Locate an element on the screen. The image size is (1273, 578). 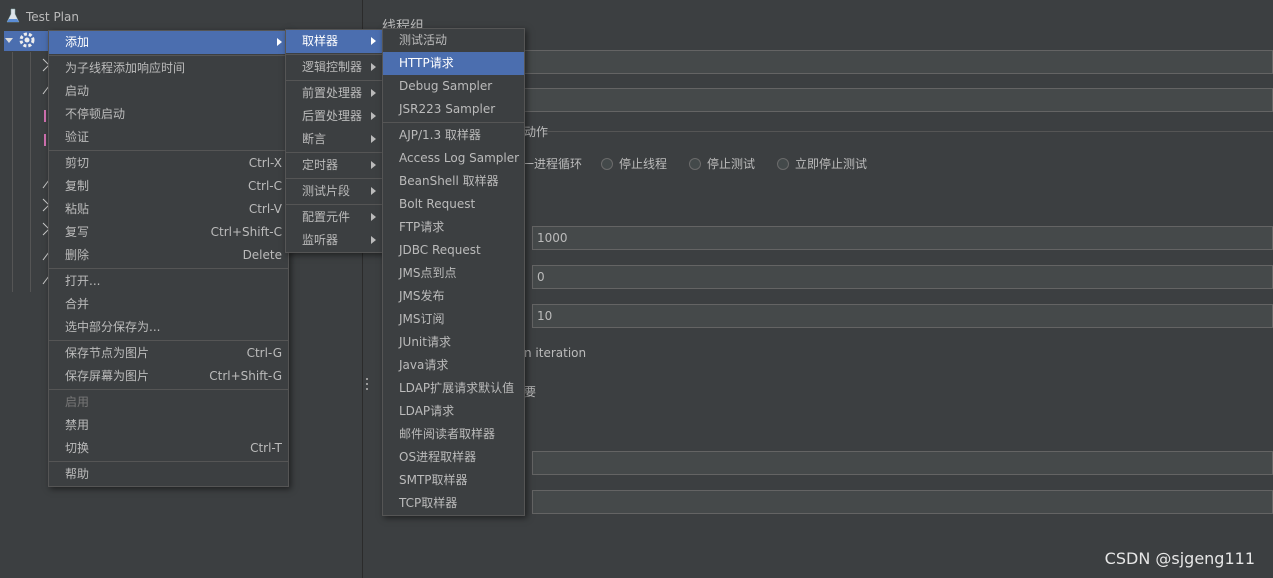
add-submenu: 取样器逻辑控制器前置处理器后置处理器断言定时器测试片段配置元件监听器 is located at coordinates (334, 141).